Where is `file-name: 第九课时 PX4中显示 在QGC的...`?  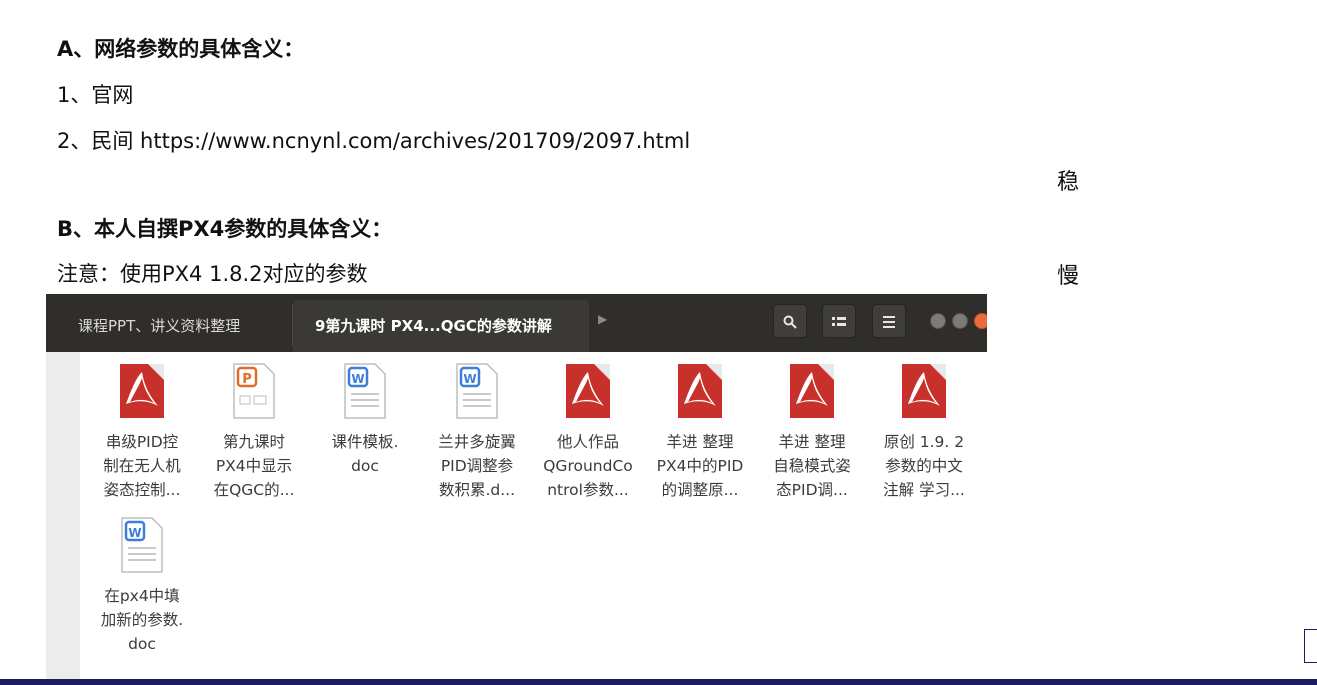
file-name: 第九课时 PX4中显示 在QGC的... is located at coordinates (254, 466).